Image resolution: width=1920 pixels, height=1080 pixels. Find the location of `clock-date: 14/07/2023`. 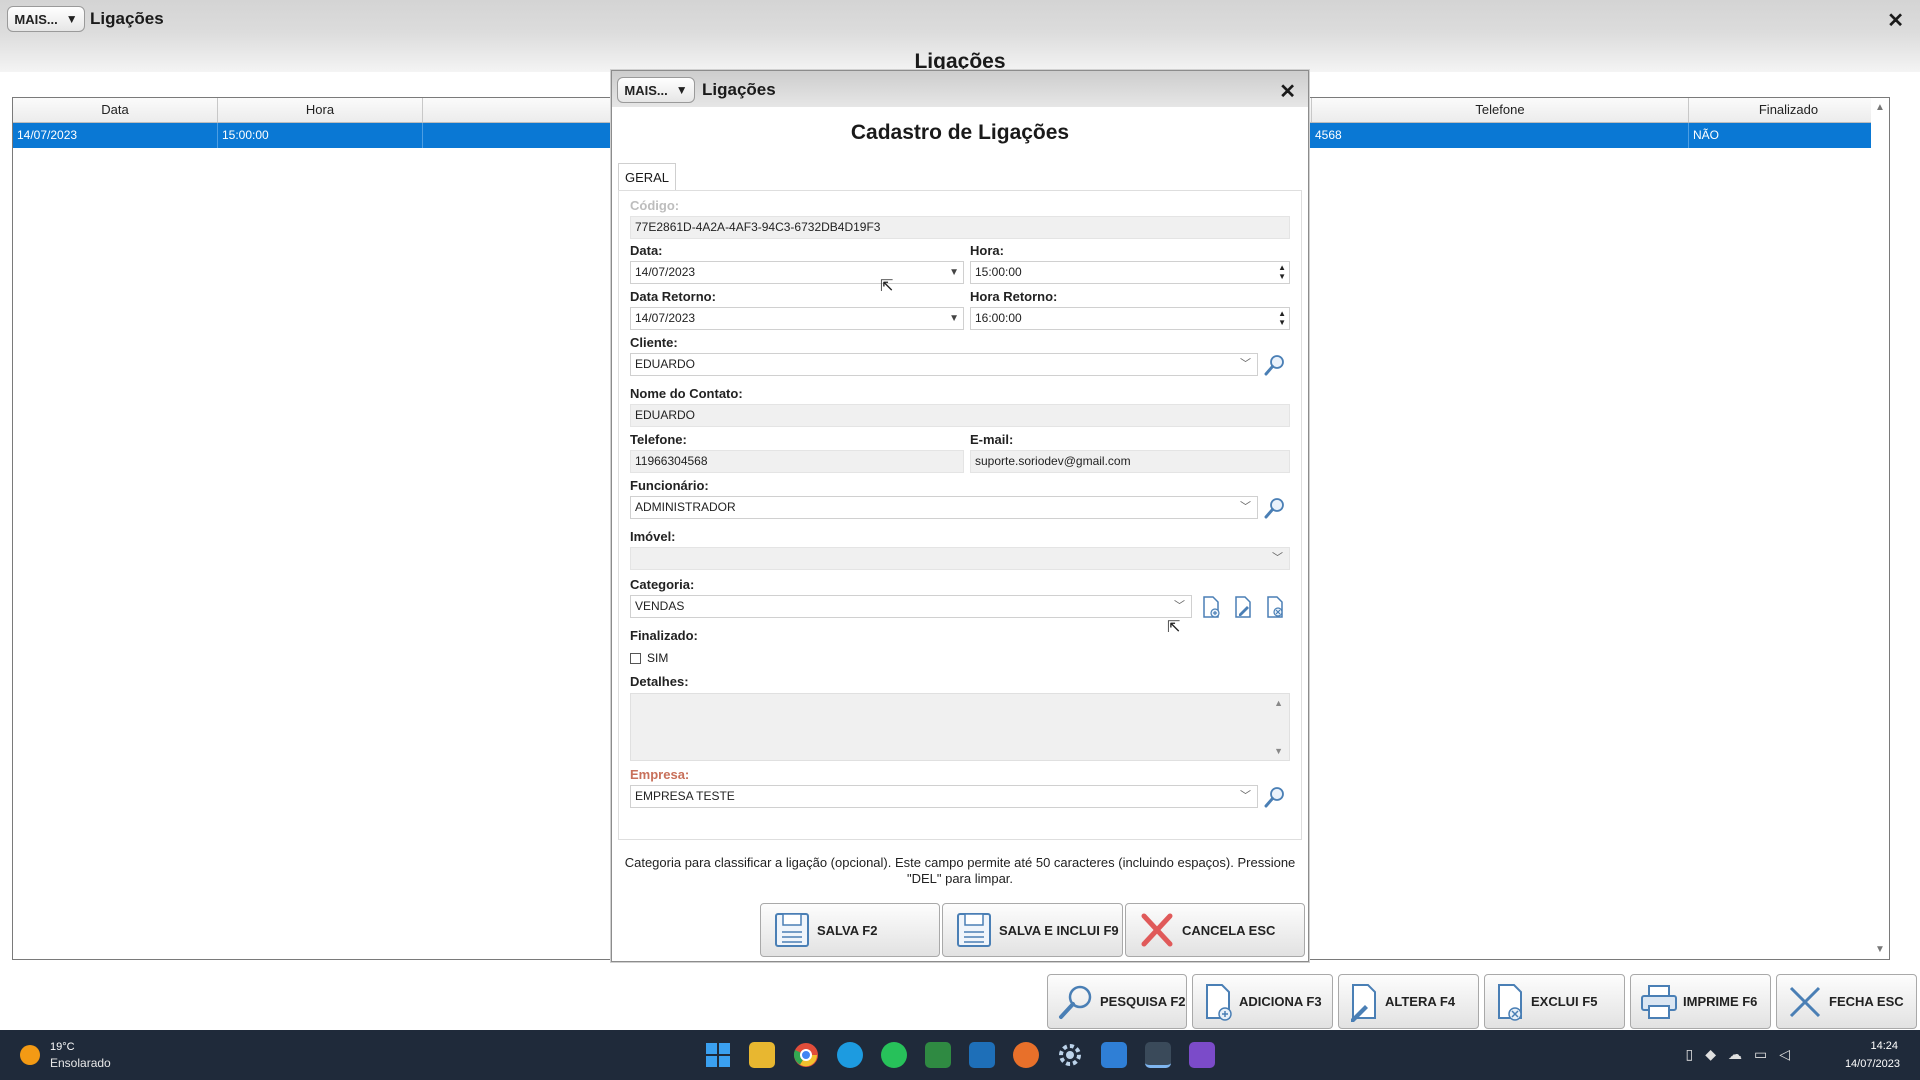

clock-date: 14/07/2023 is located at coordinates (1872, 1064).